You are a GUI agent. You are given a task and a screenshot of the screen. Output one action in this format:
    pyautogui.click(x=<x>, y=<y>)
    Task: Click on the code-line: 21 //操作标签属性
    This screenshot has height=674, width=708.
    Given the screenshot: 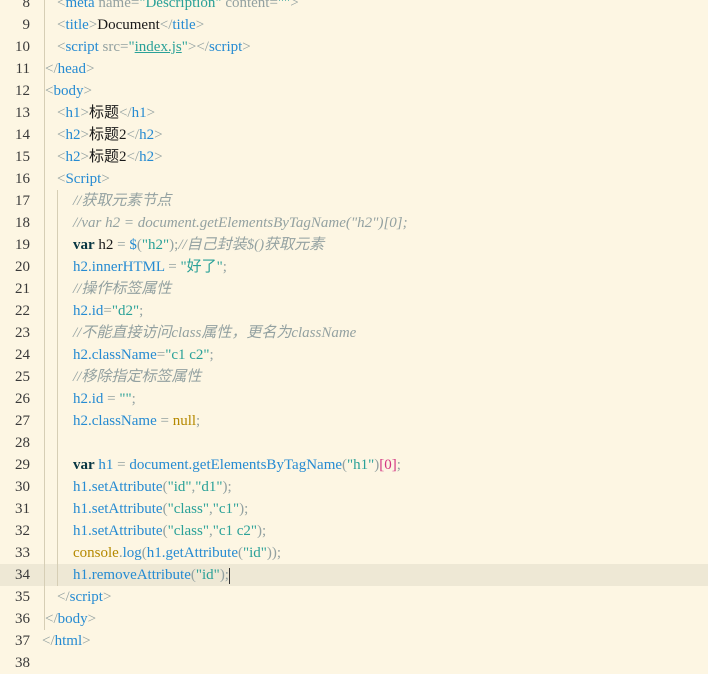 What is the action you would take?
    pyautogui.click(x=354, y=289)
    